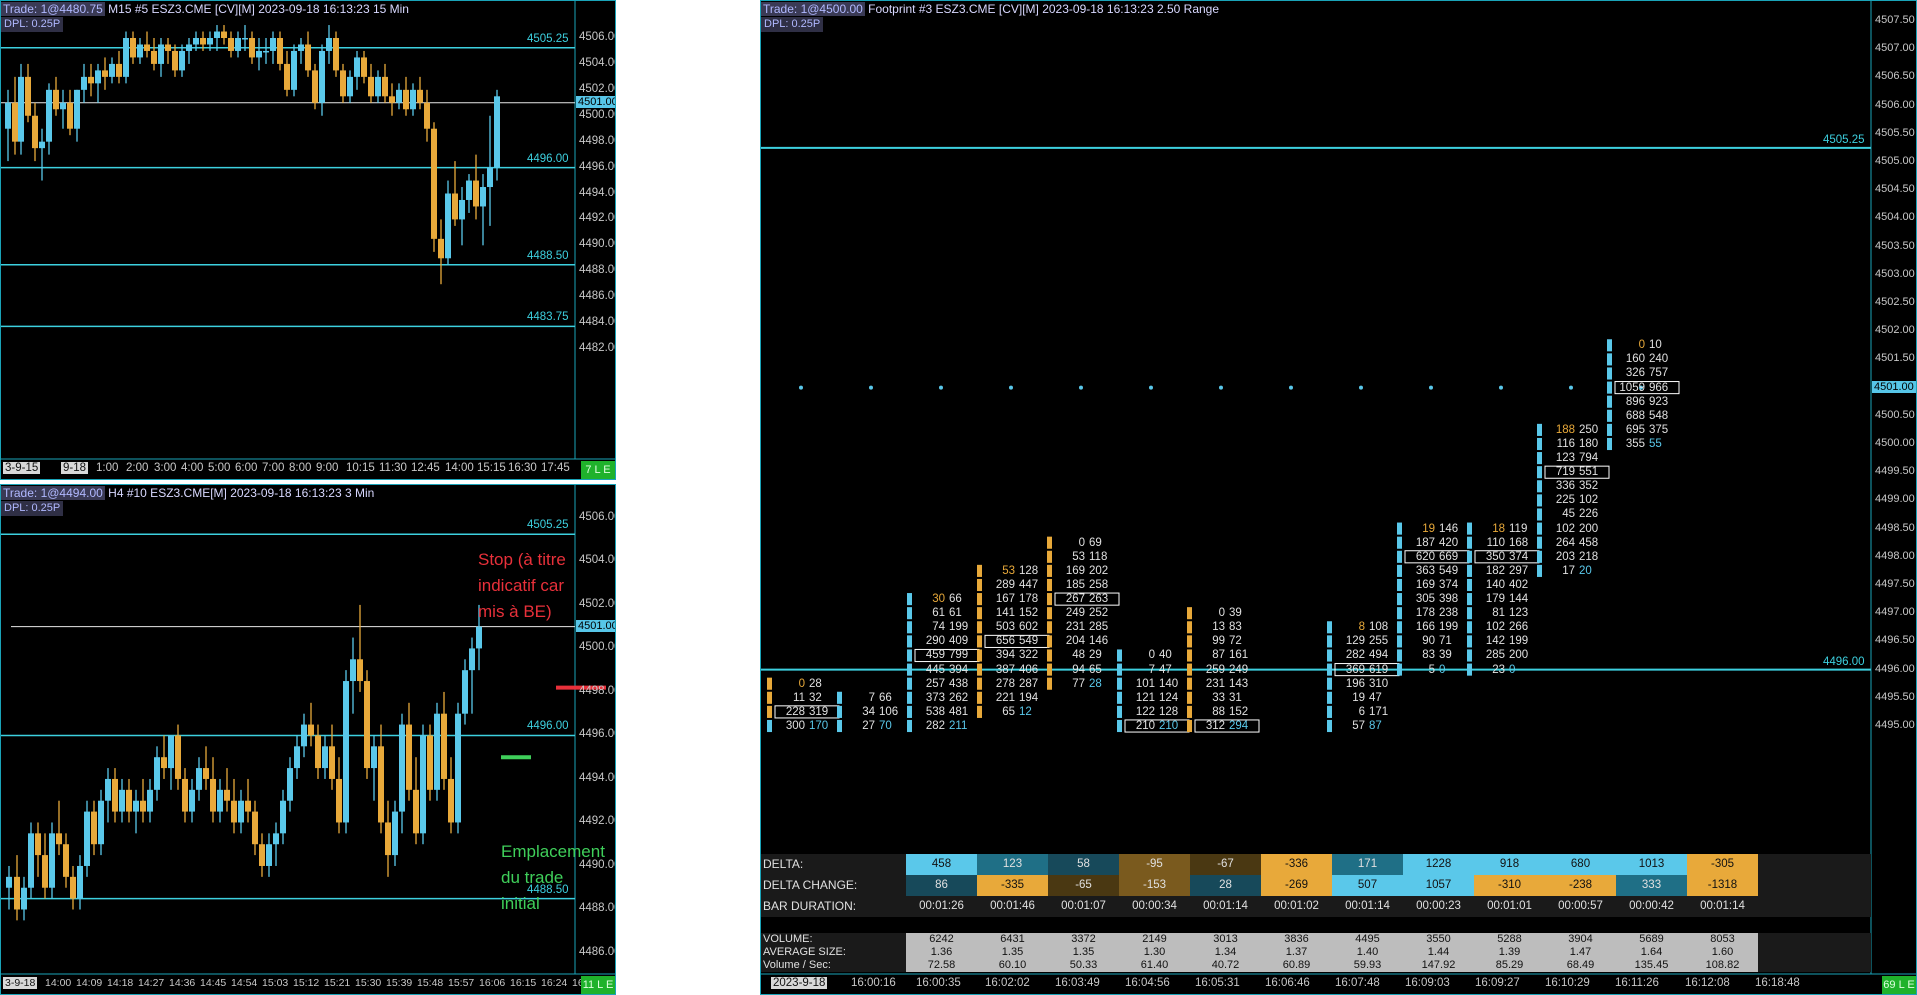  Describe the element at coordinates (1509, 939) in the screenshot. I see `stats-volume-cell: 5288` at that location.